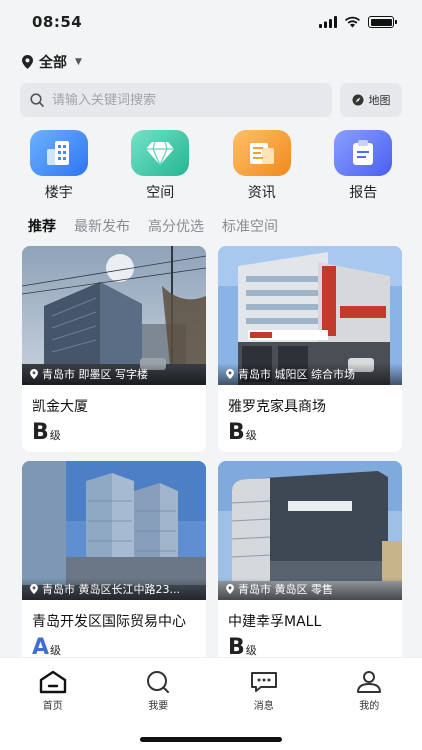  Describe the element at coordinates (60, 407) in the screenshot. I see `listing-title: 凯金大厦` at that location.